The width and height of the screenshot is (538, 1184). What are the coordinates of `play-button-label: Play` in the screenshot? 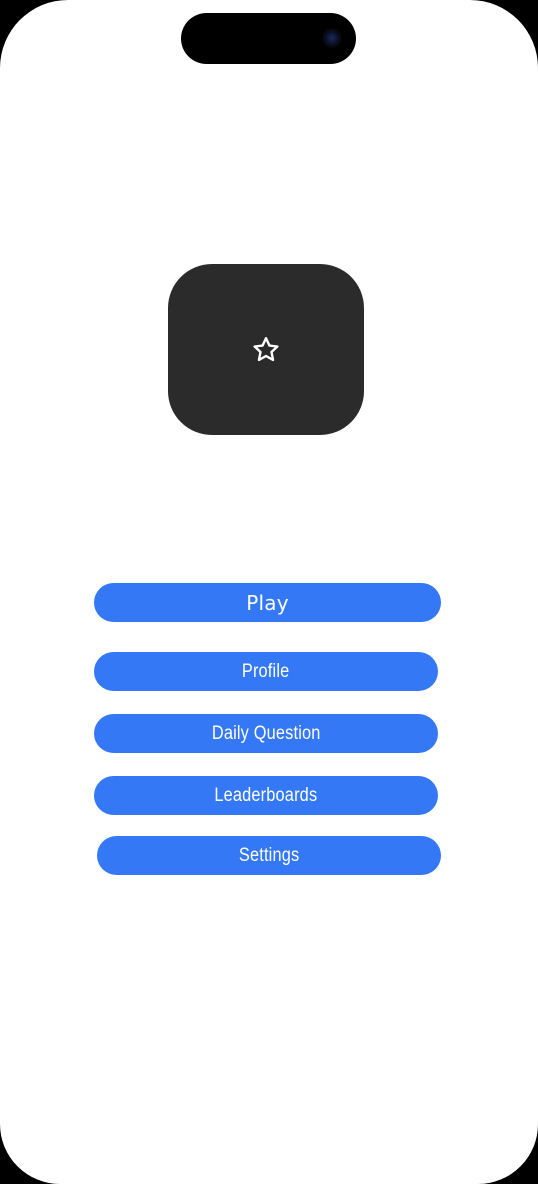 It's located at (267, 602).